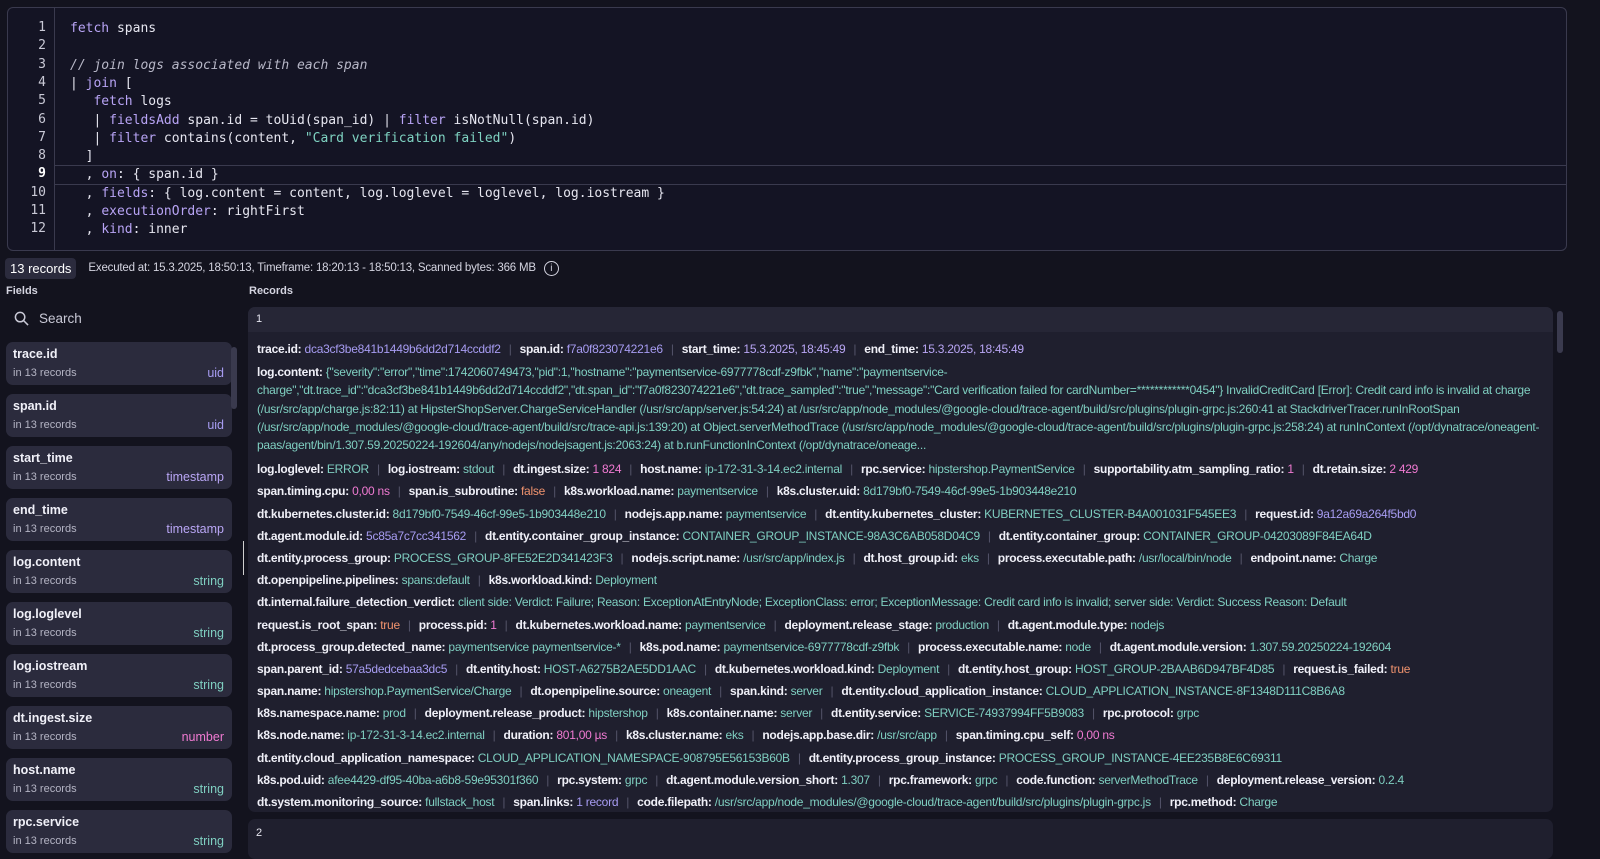  I want to click on field-value: ERROR, so click(348, 469).